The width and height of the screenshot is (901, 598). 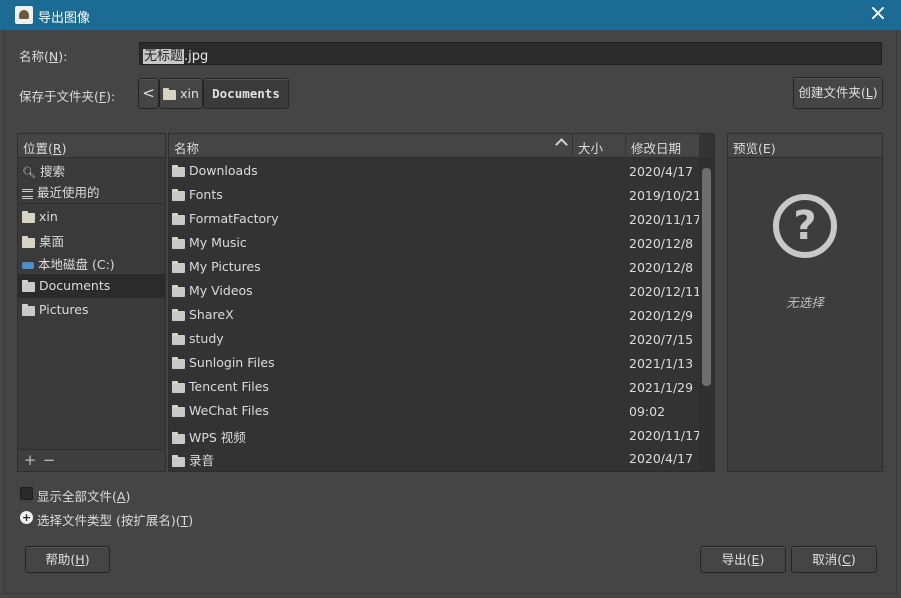 I want to click on file-row: 录音 2020/4/17, so click(x=434, y=458).